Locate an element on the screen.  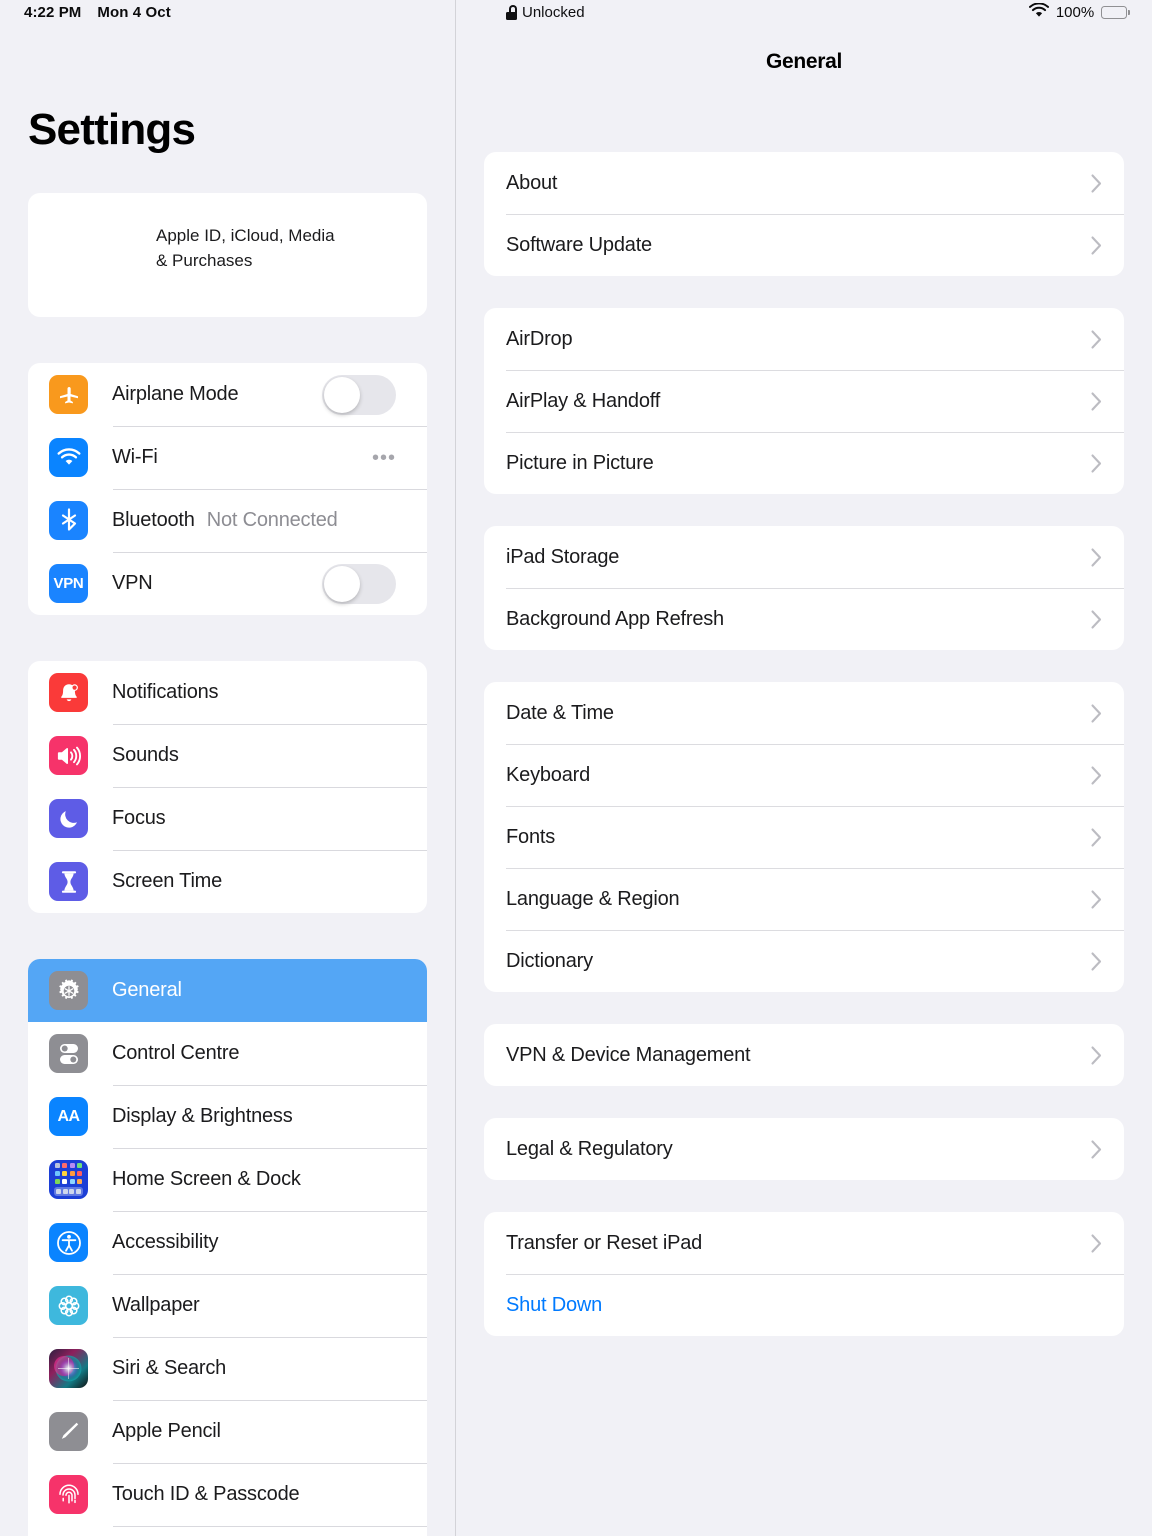
vpn-toggle is located at coordinates (359, 583).